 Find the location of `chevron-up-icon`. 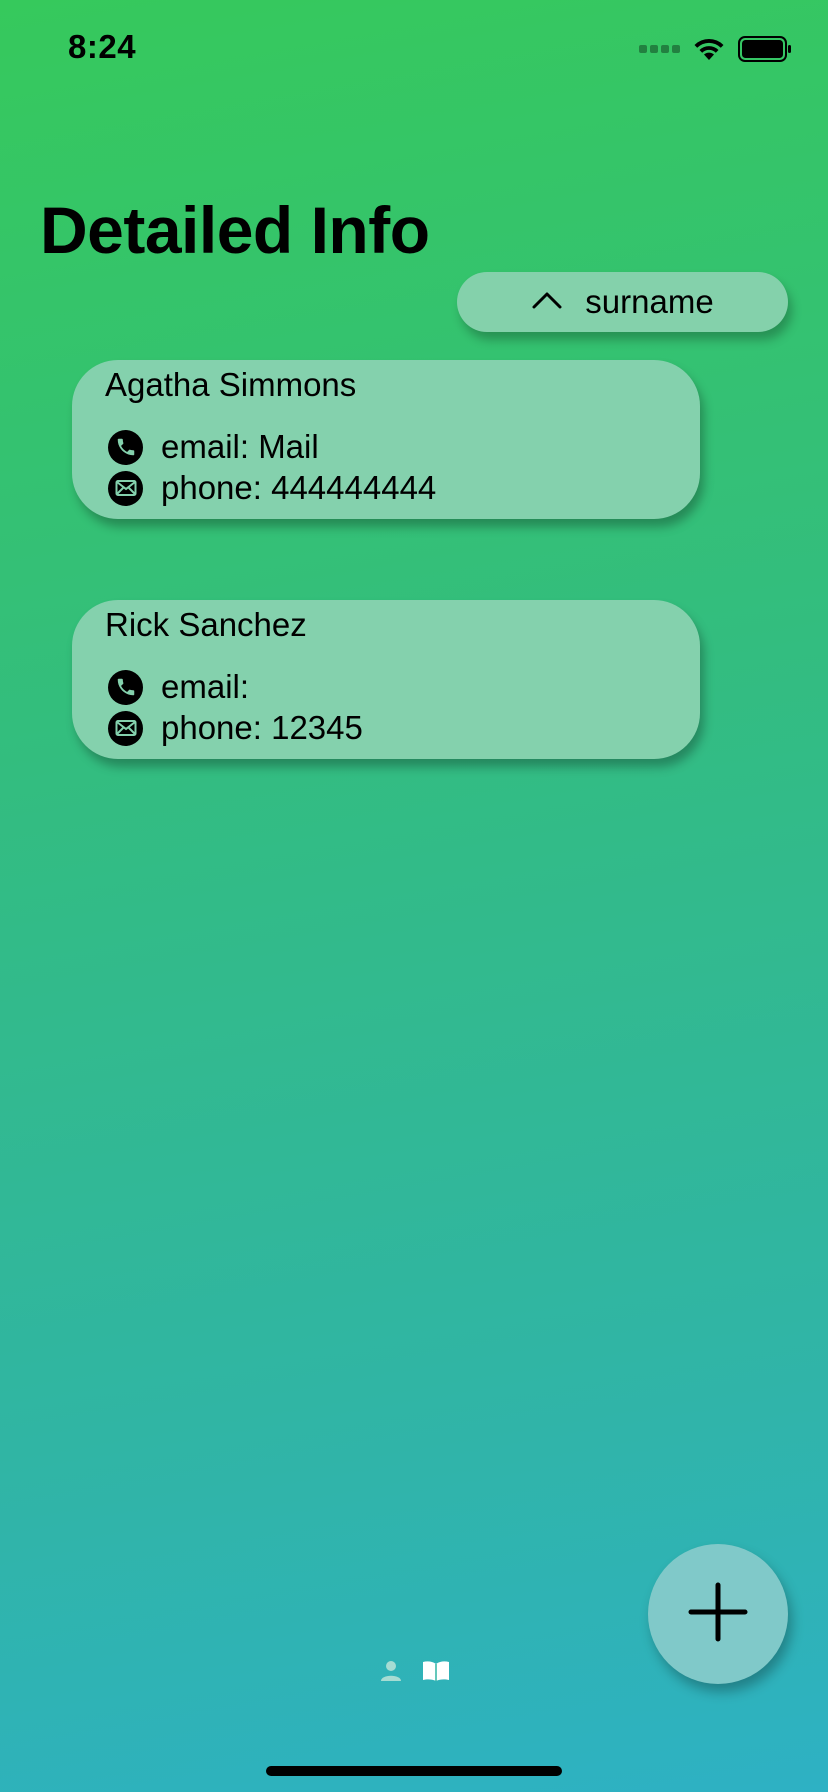

chevron-up-icon is located at coordinates (547, 302).